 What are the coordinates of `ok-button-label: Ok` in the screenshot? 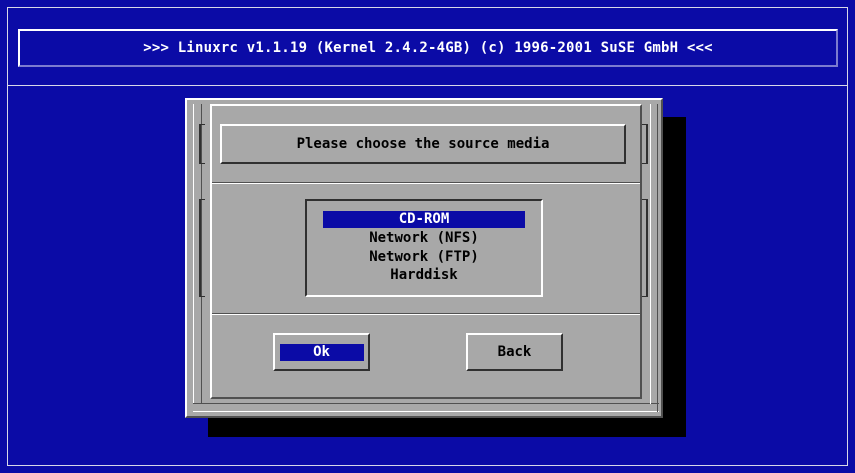 It's located at (321, 352).